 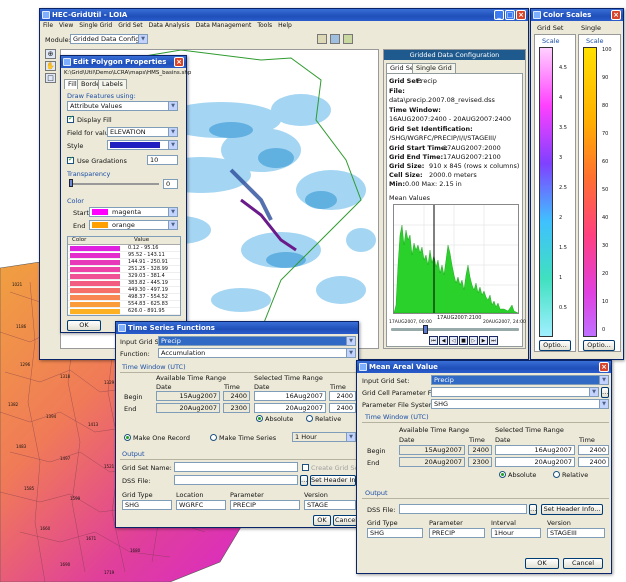 I want to click on toolbar-icon-export, so click(x=348, y=39).